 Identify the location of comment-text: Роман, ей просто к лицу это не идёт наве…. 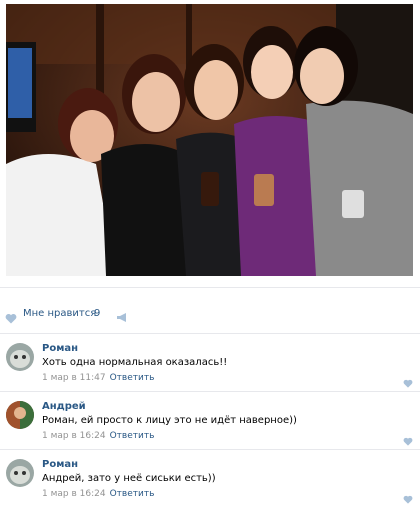
(169, 420).